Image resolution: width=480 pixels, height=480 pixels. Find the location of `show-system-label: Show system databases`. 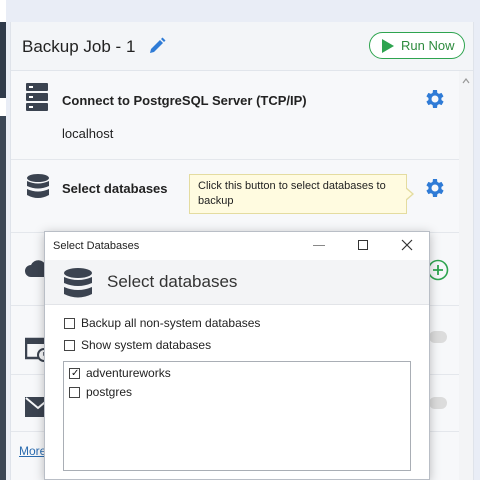

show-system-label: Show system databases is located at coordinates (146, 345).